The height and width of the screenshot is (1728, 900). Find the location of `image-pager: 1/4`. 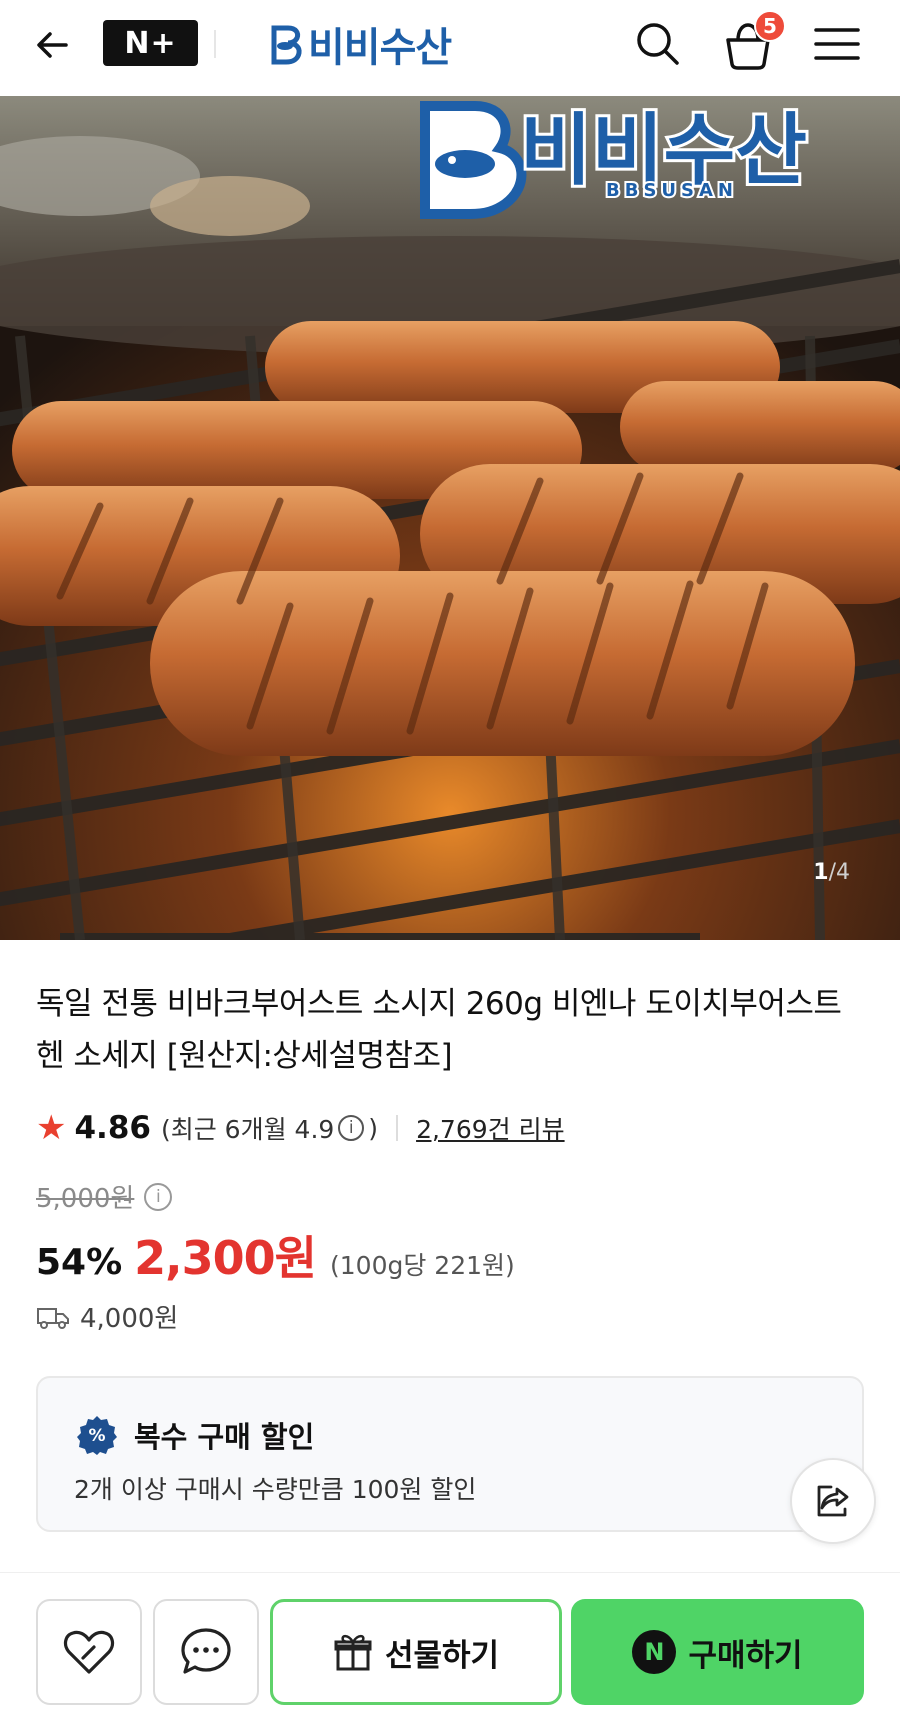

image-pager: 1/4 is located at coordinates (831, 872).